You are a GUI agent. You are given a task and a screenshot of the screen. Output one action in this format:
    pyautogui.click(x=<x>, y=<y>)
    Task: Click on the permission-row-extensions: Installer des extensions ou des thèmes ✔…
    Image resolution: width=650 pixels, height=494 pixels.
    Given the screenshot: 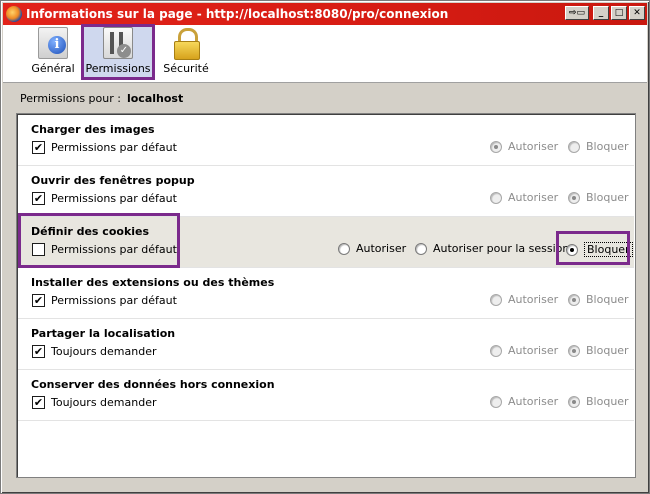 What is the action you would take?
    pyautogui.click(x=326, y=293)
    